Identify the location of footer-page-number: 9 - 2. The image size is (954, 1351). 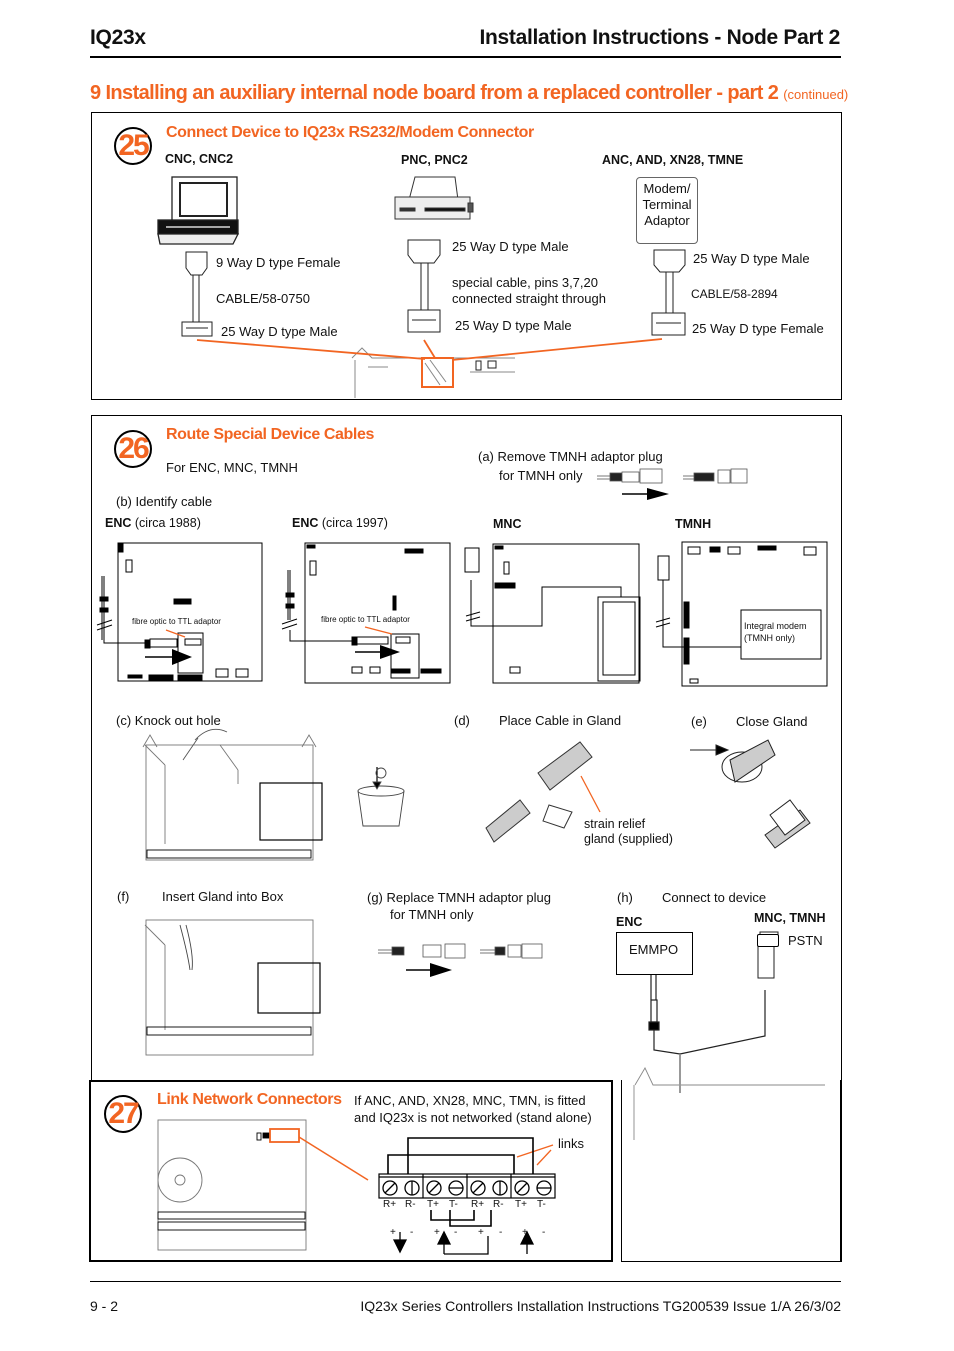
(104, 1306).